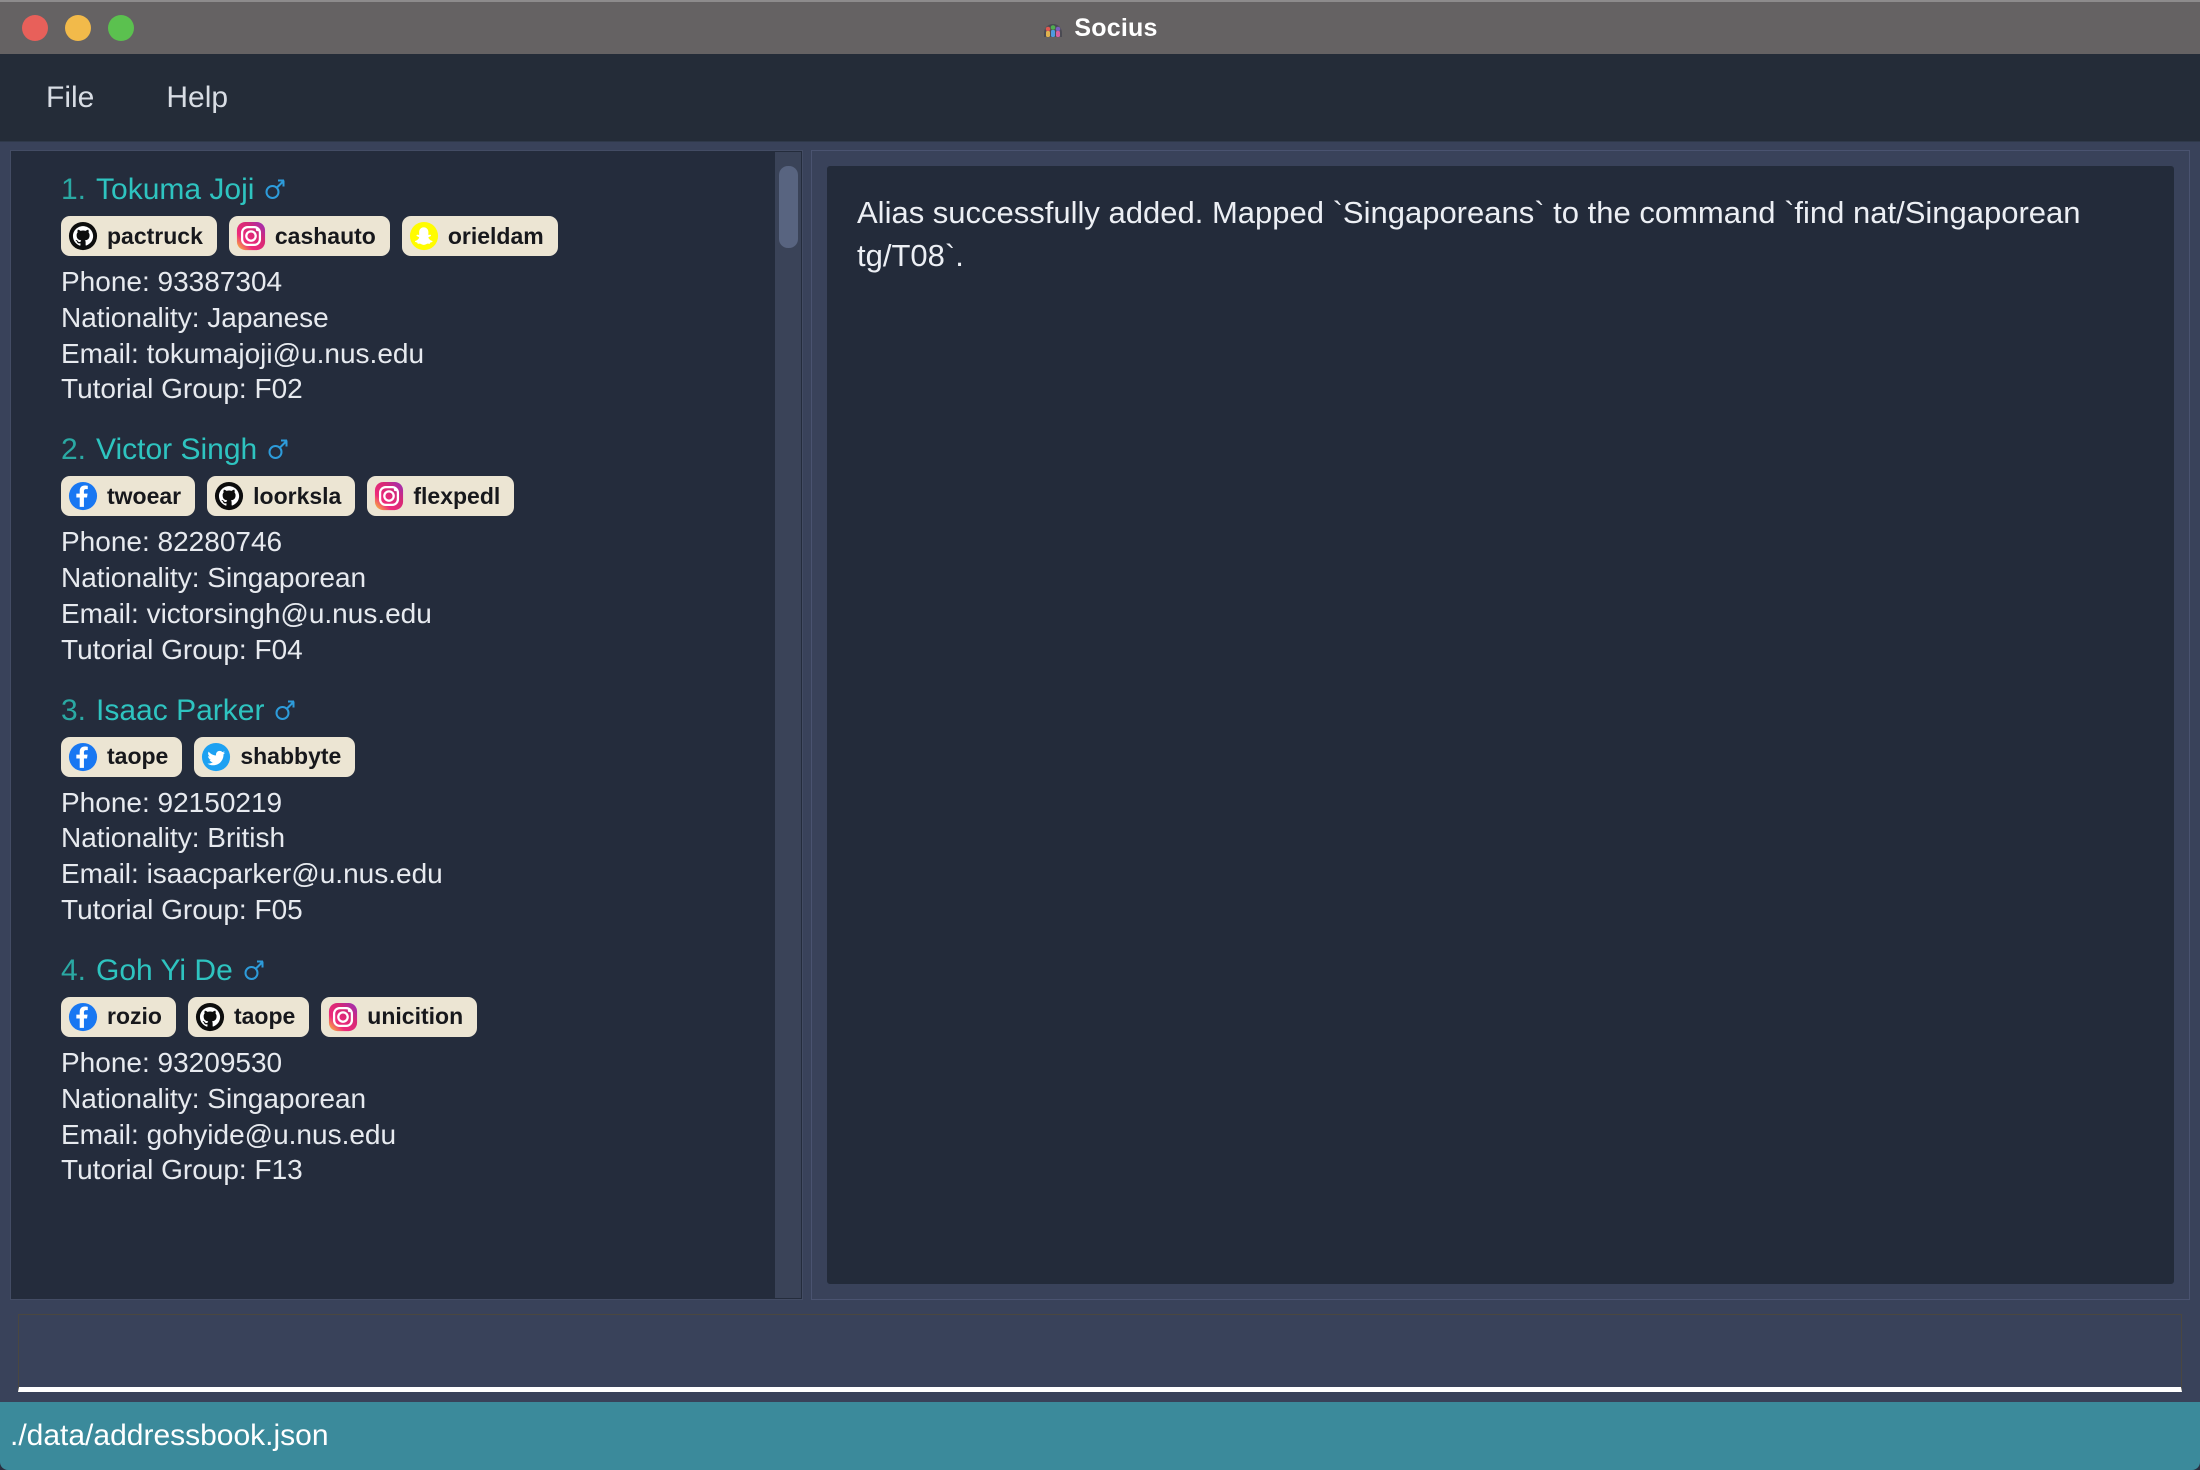 The image size is (2200, 1470). What do you see at coordinates (431, 971) in the screenshot?
I see `person-header: 4. Goh Yi De` at bounding box center [431, 971].